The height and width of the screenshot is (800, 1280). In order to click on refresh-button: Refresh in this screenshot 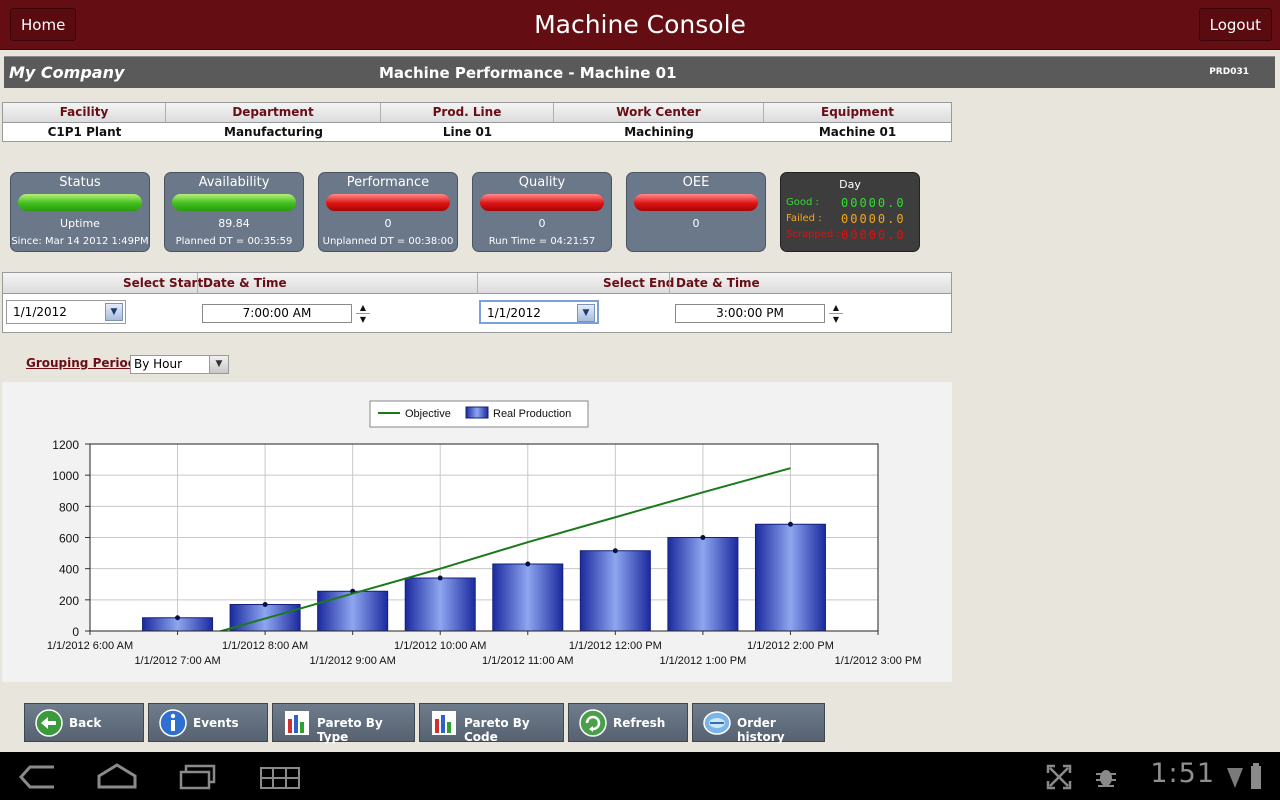, I will do `click(628, 722)`.